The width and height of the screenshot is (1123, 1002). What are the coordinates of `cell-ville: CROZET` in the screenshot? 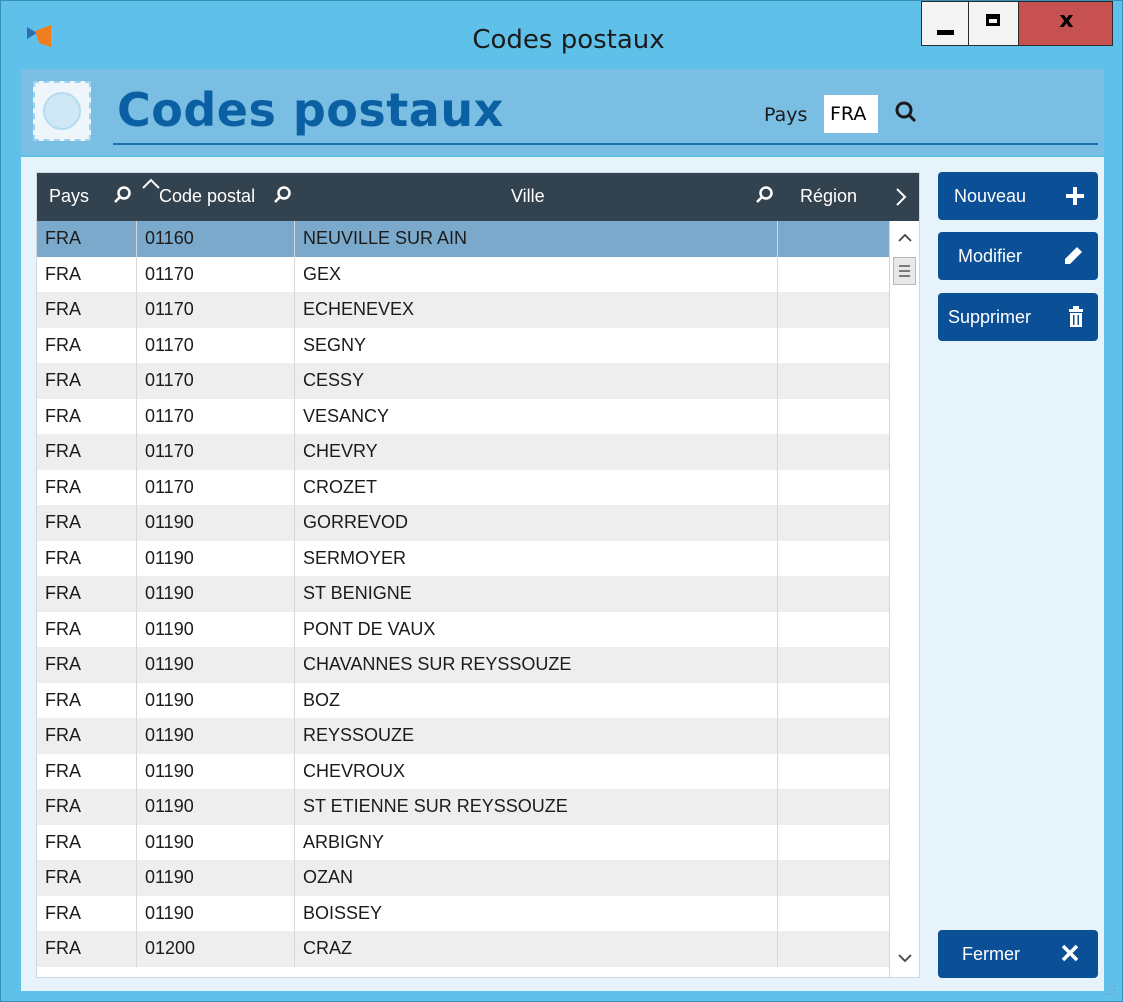 It's located at (536, 487).